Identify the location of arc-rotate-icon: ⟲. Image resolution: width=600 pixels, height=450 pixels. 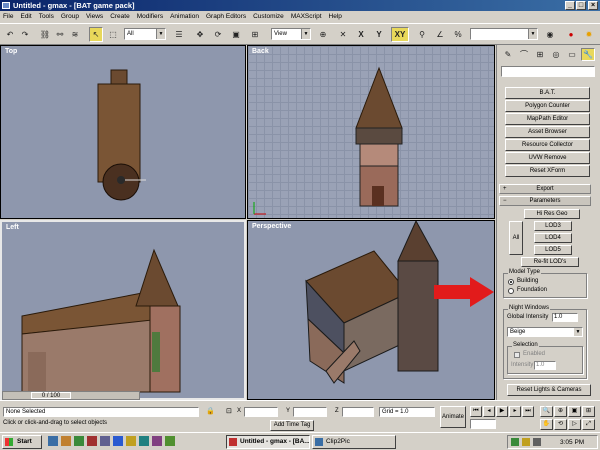
(560, 424).